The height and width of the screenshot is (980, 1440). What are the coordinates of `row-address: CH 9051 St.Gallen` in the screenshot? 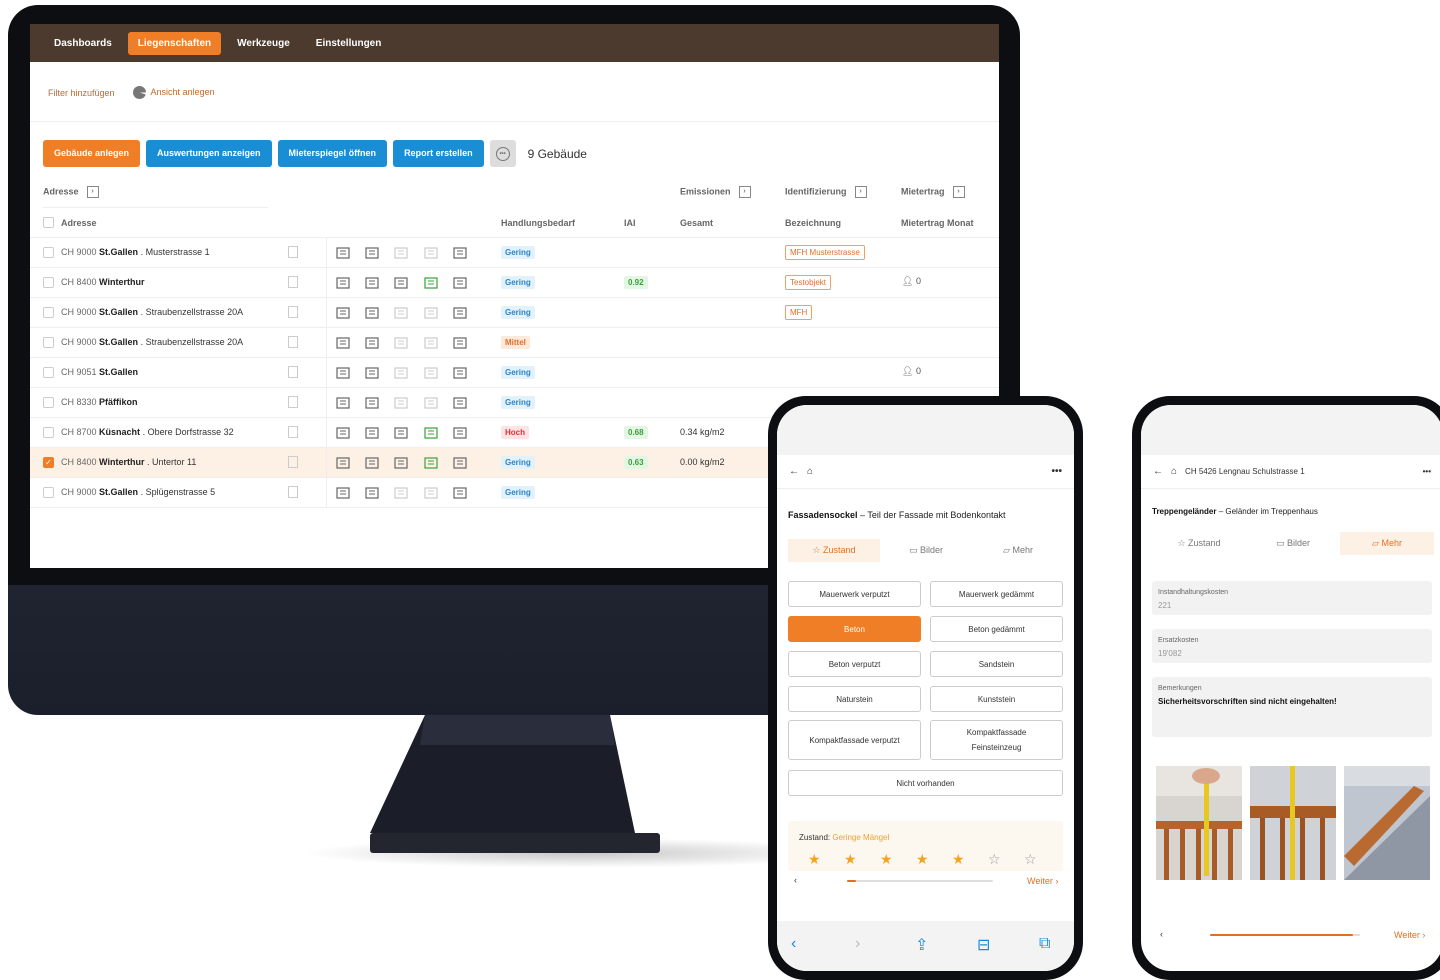 It's located at (99, 372).